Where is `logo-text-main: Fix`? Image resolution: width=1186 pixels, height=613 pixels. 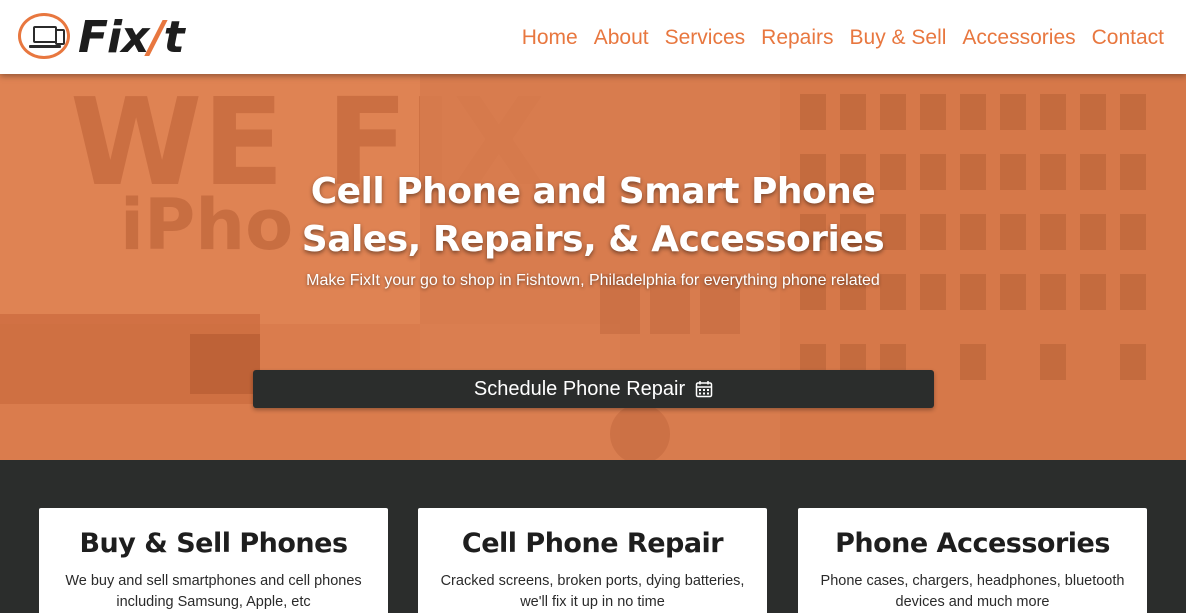
logo-text-main: Fix is located at coordinates (114, 37).